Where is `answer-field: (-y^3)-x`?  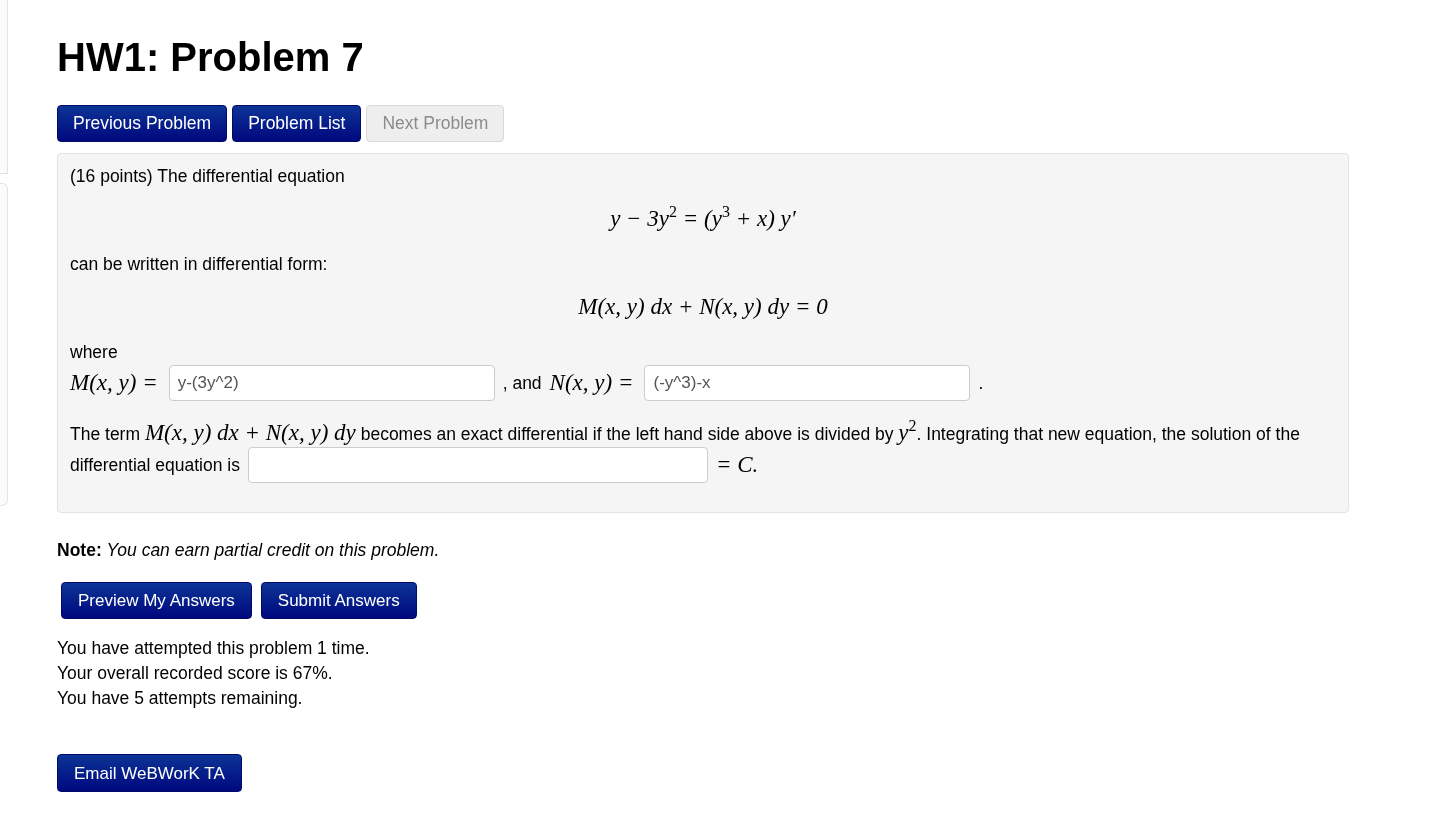
answer-field: (-y^3)-x is located at coordinates (807, 383).